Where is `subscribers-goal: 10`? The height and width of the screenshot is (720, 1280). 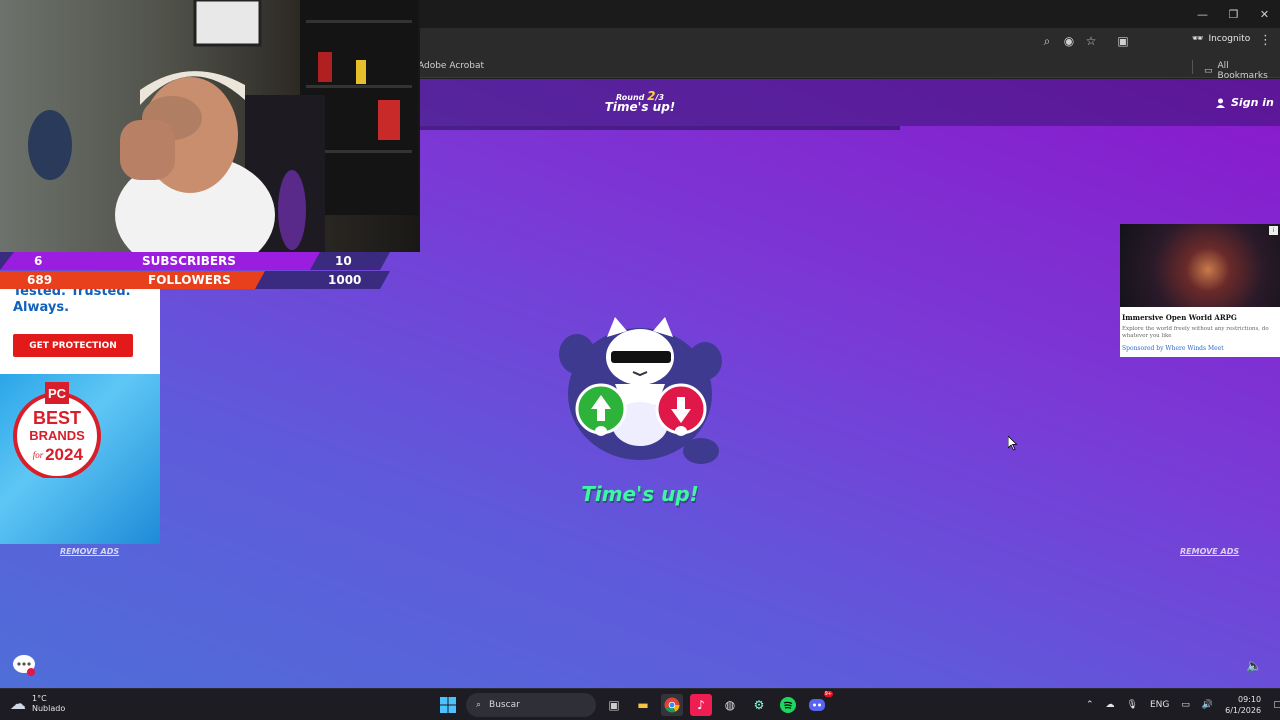
subscribers-goal: 10 is located at coordinates (343, 261).